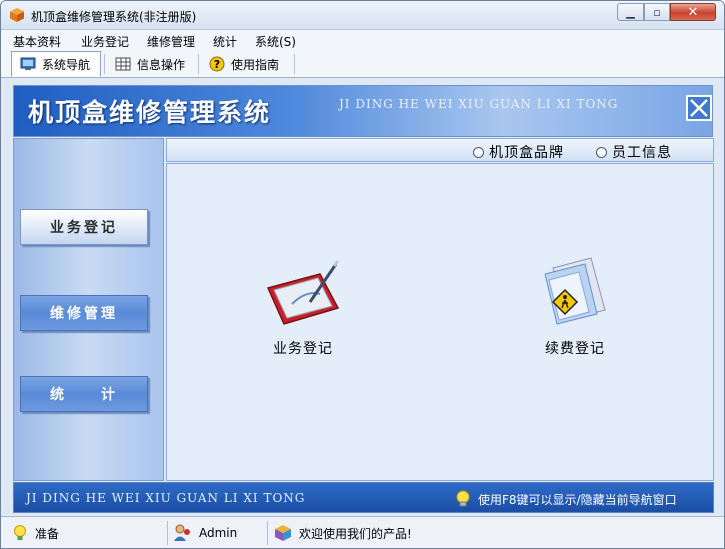 The image size is (725, 549). Describe the element at coordinates (283, 533) in the screenshot. I see `product-box-icon` at that location.